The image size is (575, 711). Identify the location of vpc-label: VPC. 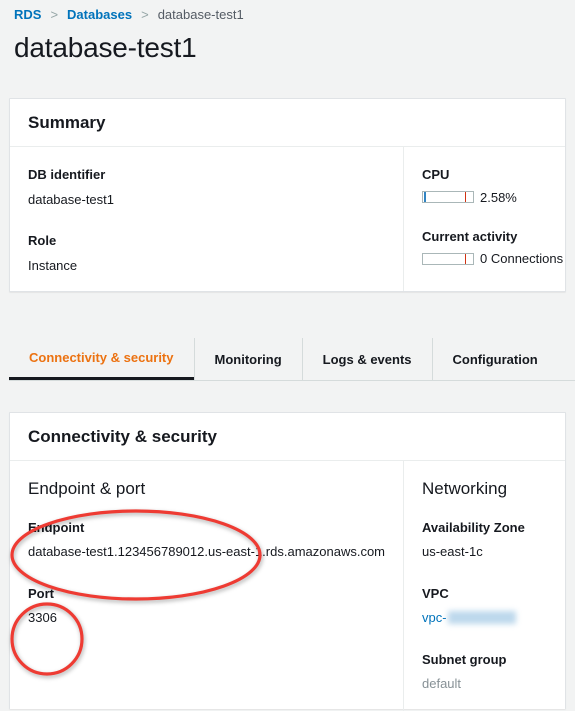
(435, 593).